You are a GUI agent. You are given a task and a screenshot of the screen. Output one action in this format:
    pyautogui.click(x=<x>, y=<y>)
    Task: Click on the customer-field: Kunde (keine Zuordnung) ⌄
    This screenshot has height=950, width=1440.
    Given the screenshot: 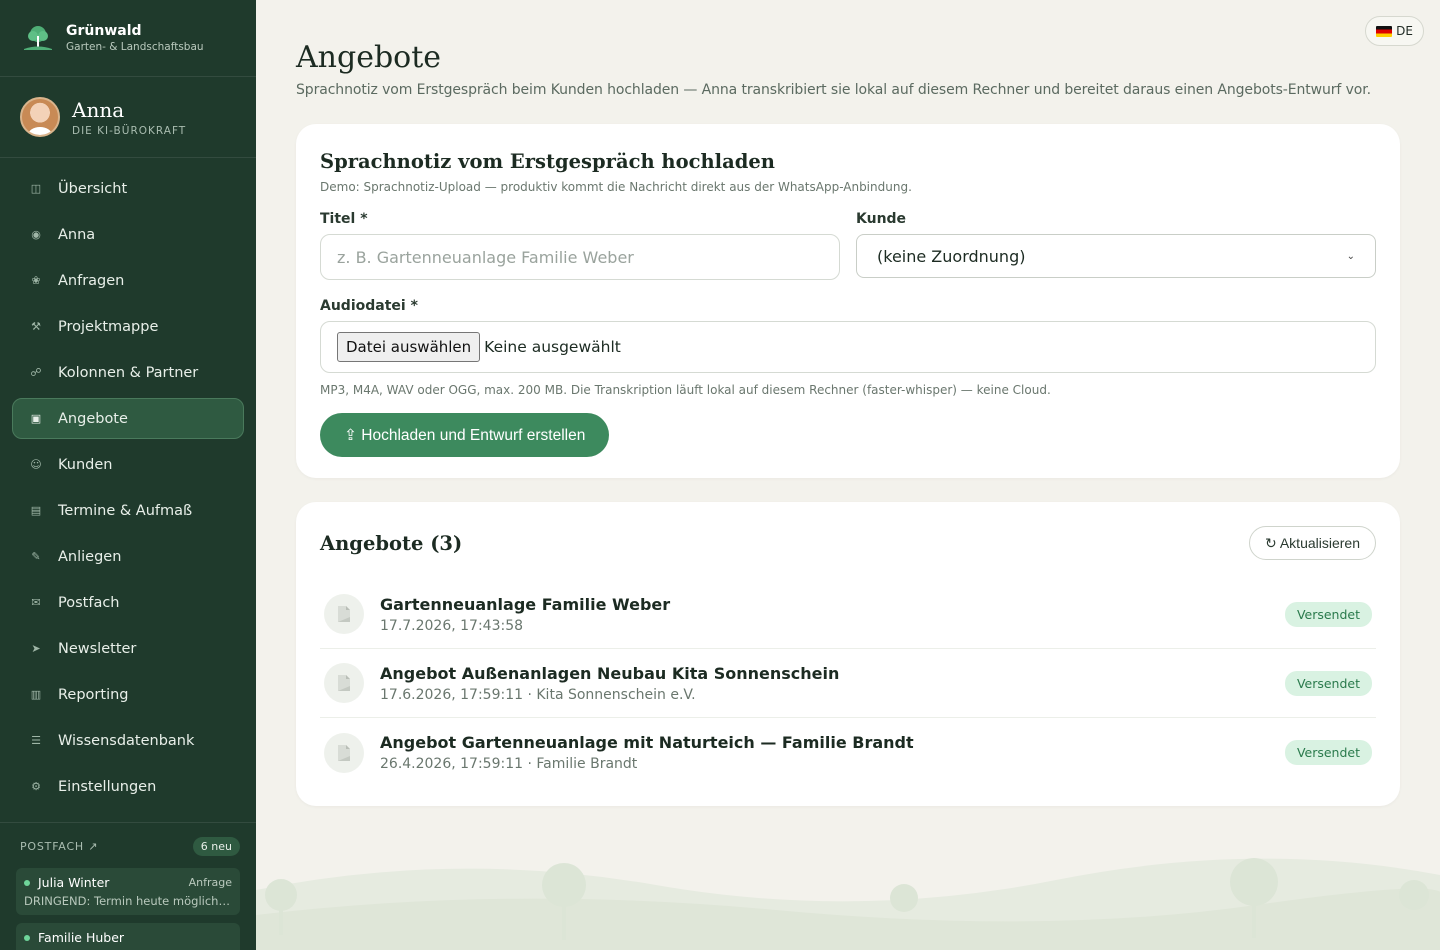 What is the action you would take?
    pyautogui.click(x=1116, y=245)
    